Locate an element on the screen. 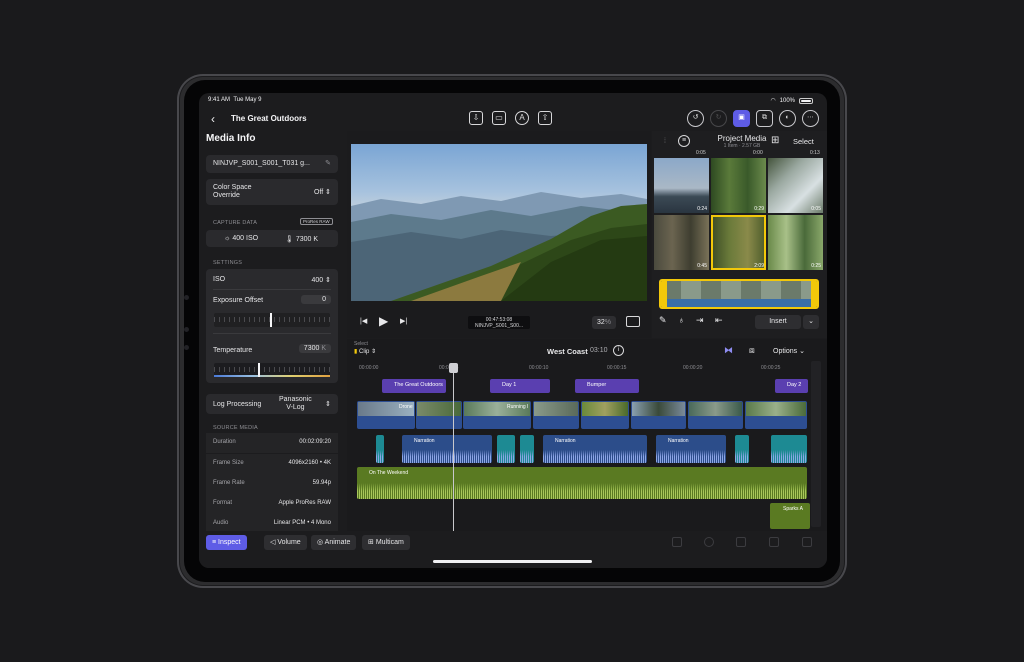  iso-value-picker: 400 ⇕ is located at coordinates (322, 280).